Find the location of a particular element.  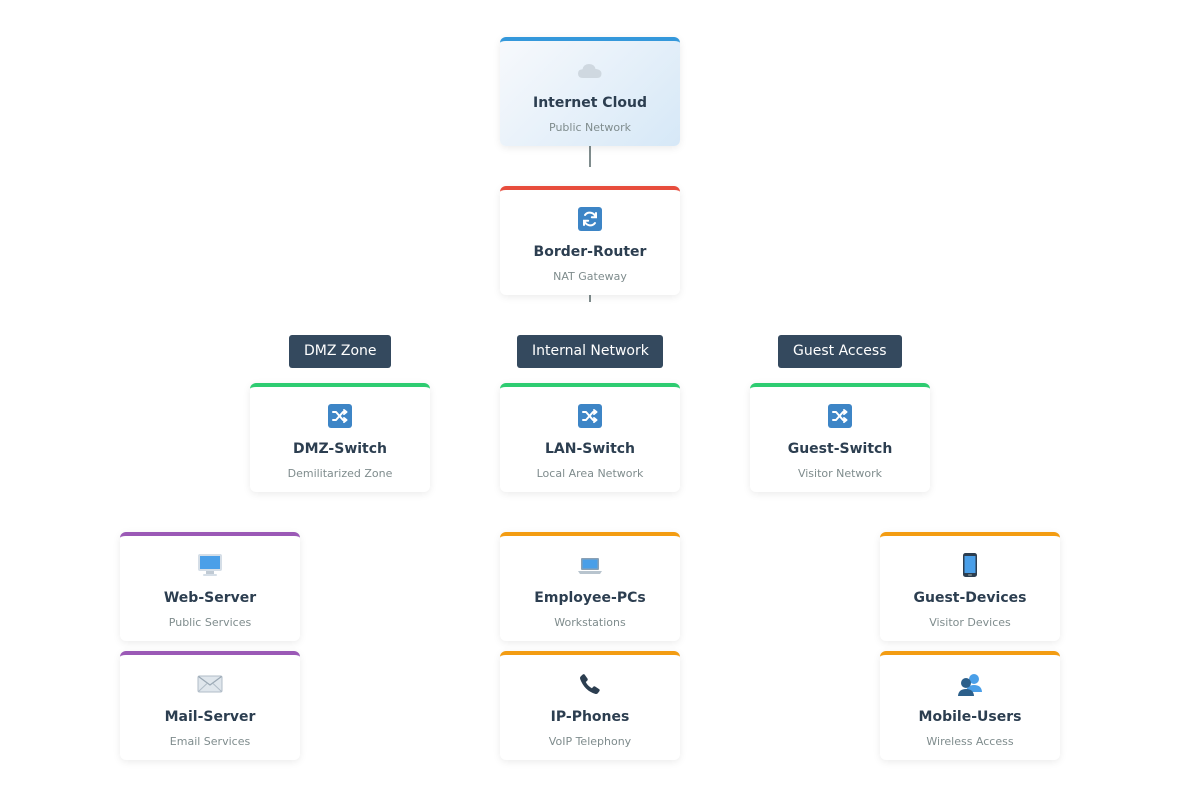

node-subtitle: Public Services is located at coordinates (210, 622).